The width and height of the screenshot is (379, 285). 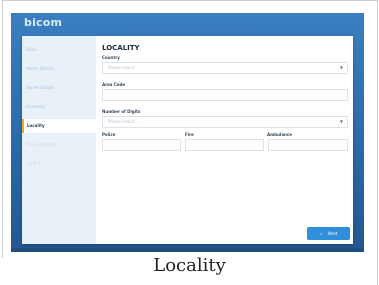 What do you see at coordinates (59, 107) in the screenshot?
I see `sidebar-item-licensing: Licensing` at bounding box center [59, 107].